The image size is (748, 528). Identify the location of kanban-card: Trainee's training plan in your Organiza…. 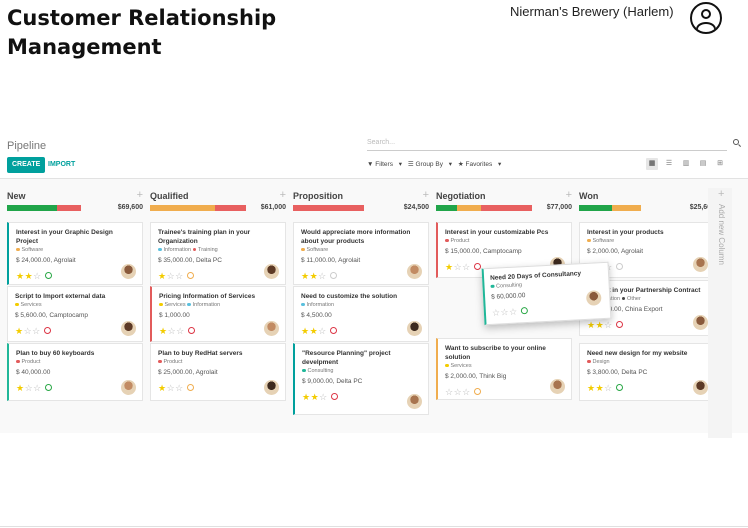
(218, 253).